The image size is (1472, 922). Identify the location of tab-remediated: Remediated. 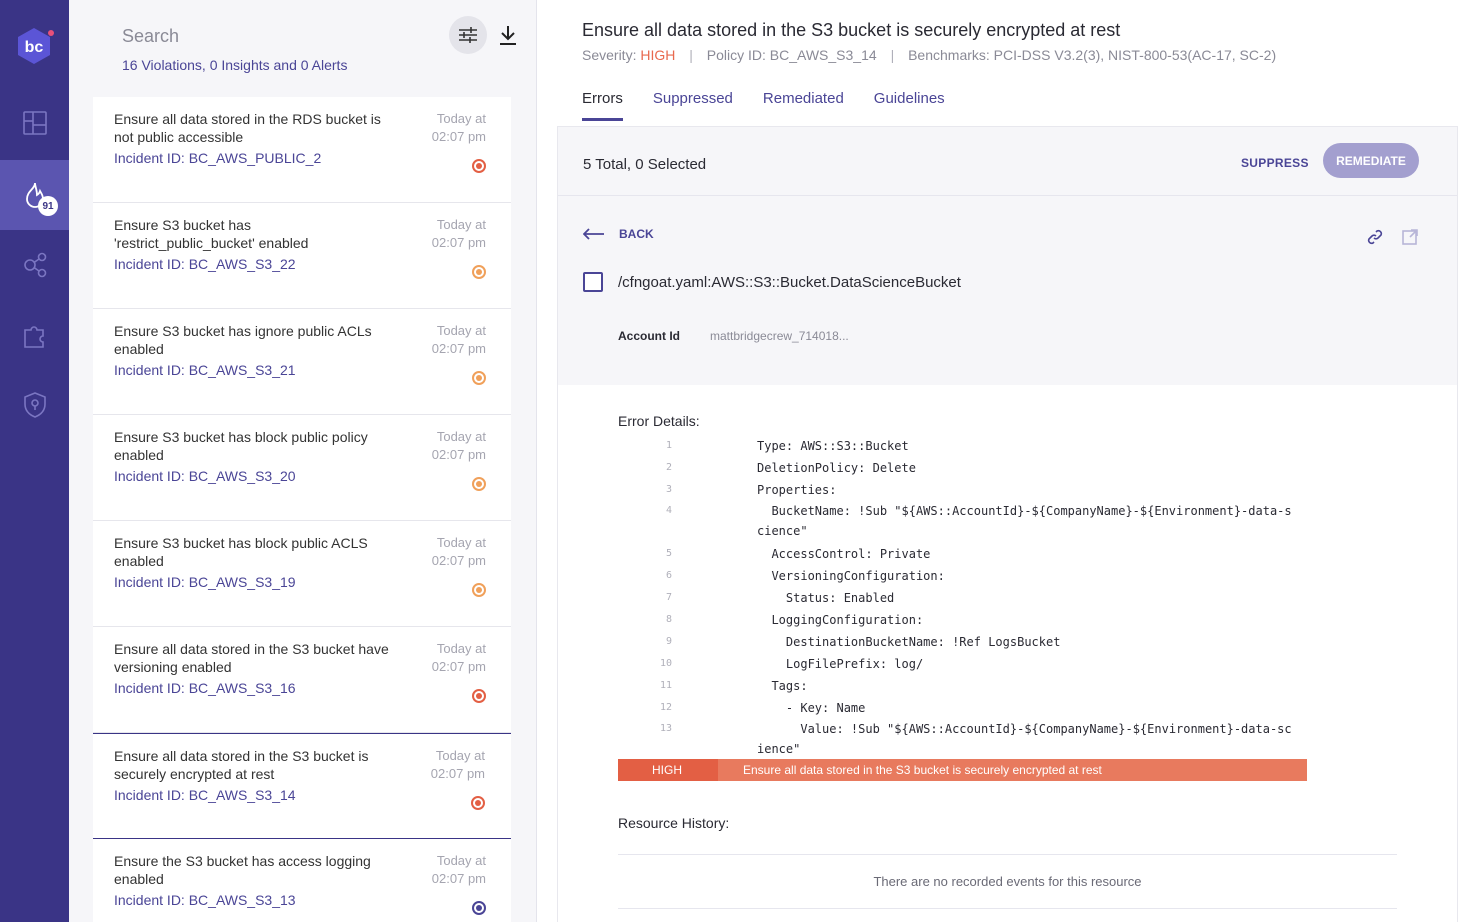
(803, 105).